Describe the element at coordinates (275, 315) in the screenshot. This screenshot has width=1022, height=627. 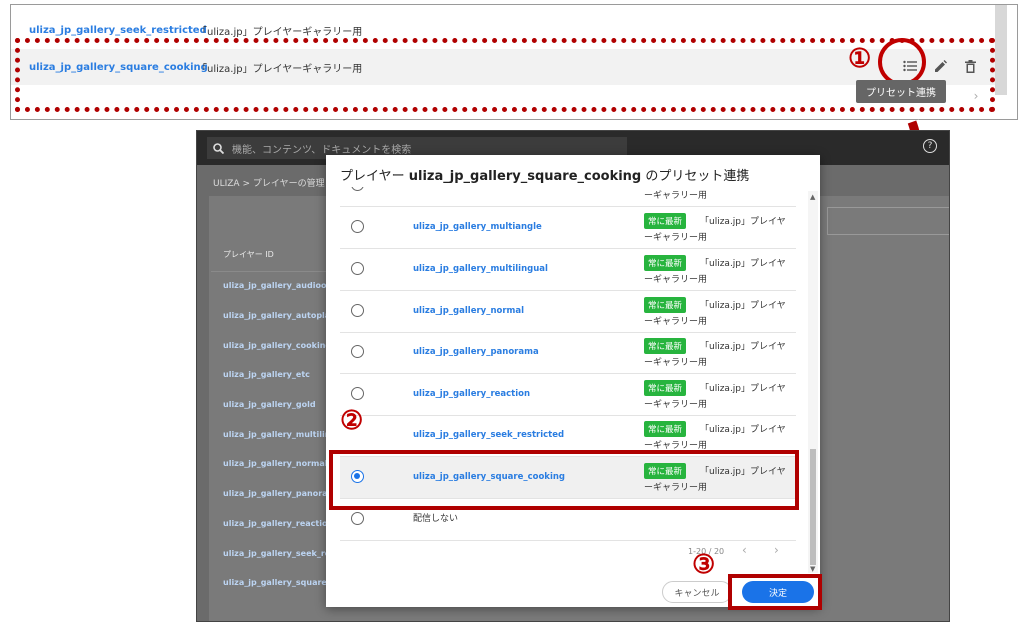
I see `list-item: uliza_jp_gallery_autoplay` at that location.